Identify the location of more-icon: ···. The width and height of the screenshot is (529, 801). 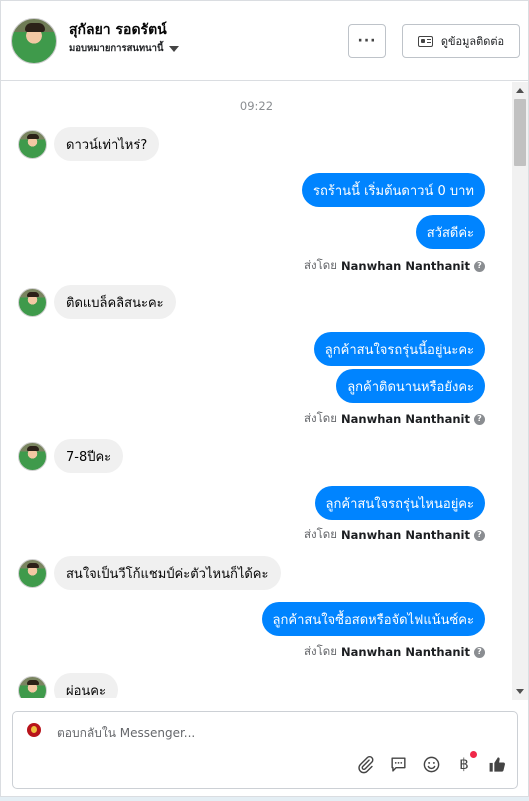
(367, 41).